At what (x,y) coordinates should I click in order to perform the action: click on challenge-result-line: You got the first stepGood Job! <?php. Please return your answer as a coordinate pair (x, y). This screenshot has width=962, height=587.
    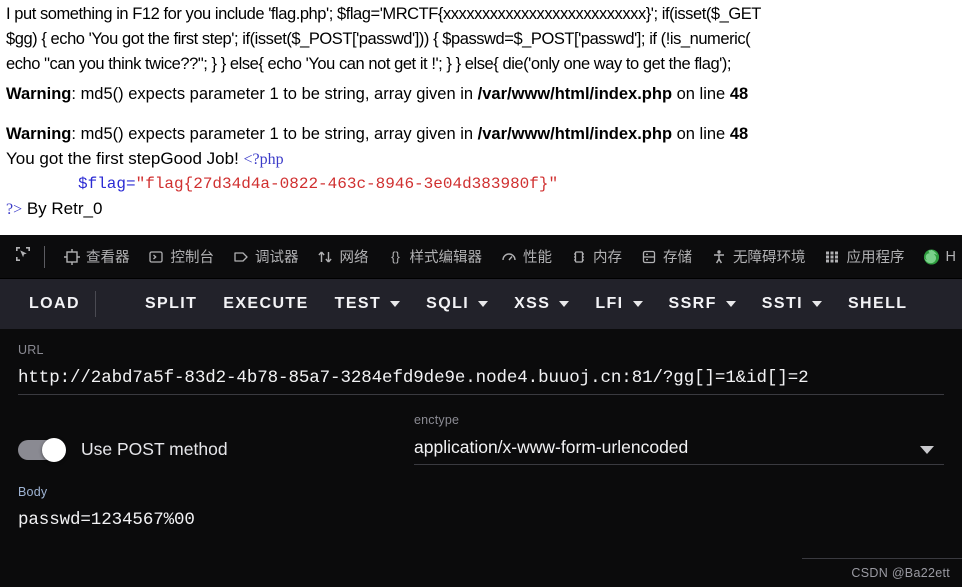
    Looking at the image, I should click on (484, 159).